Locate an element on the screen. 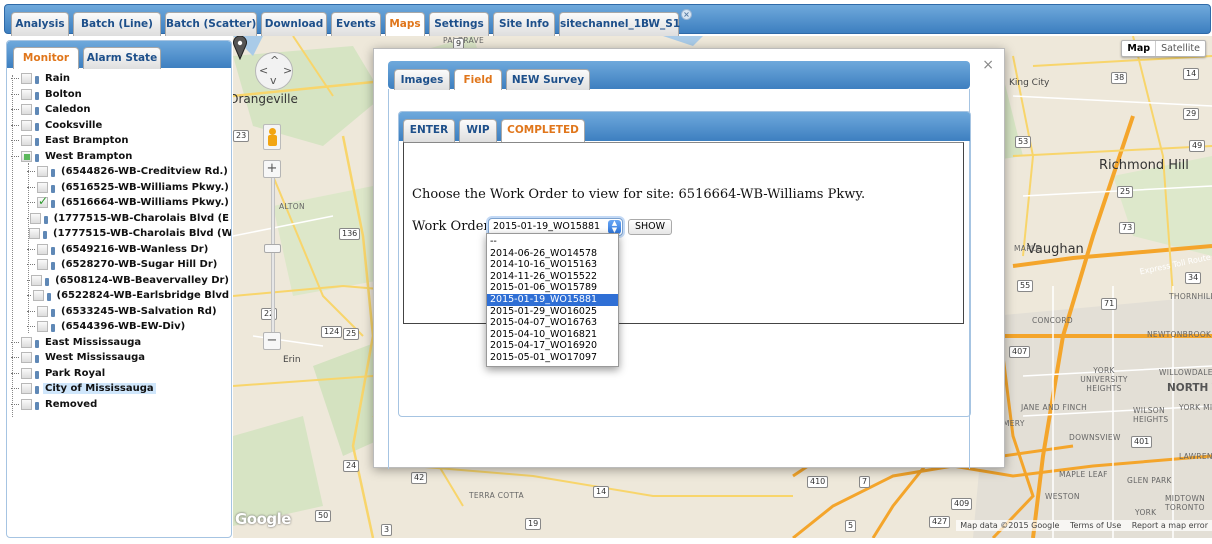 Image resolution: width=1212 pixels, height=544 pixels. tree-group-item: Rain is located at coordinates (121, 79).